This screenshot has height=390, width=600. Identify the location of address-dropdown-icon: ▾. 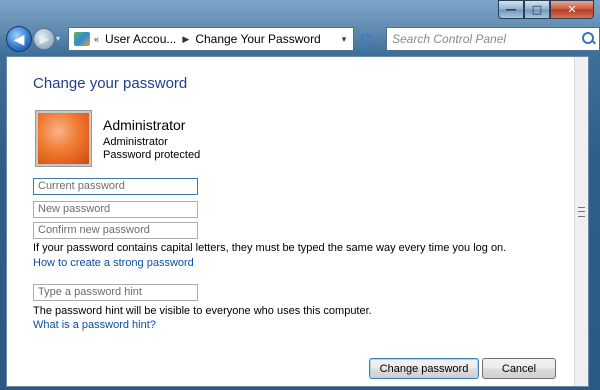
(344, 39).